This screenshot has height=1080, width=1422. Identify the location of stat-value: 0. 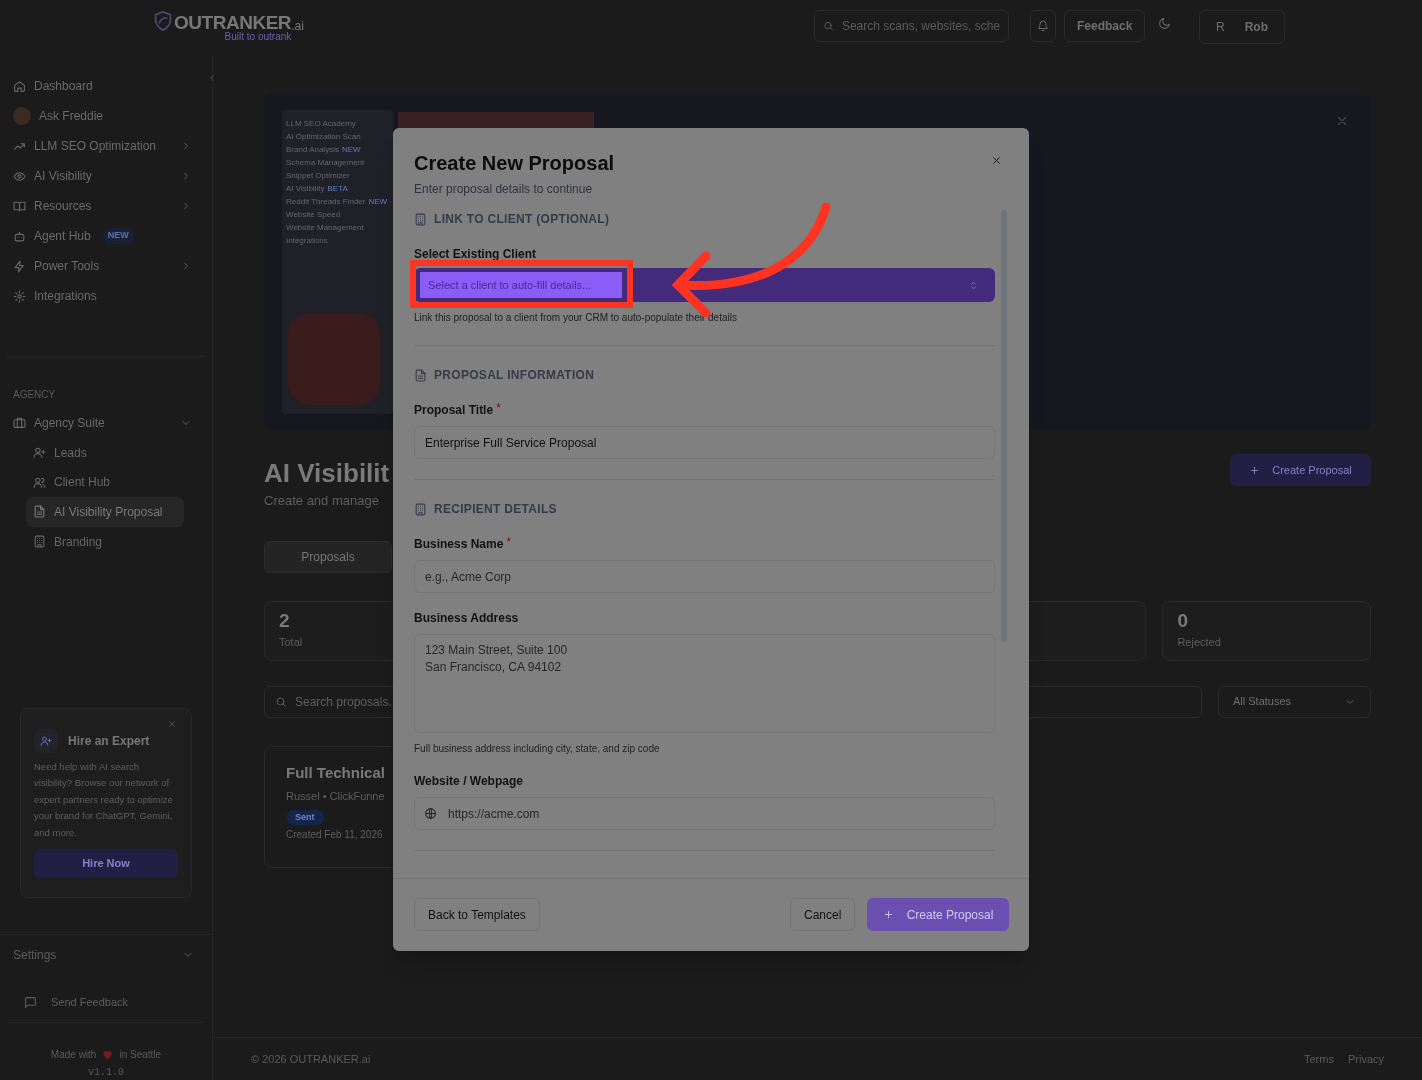
(1182, 620).